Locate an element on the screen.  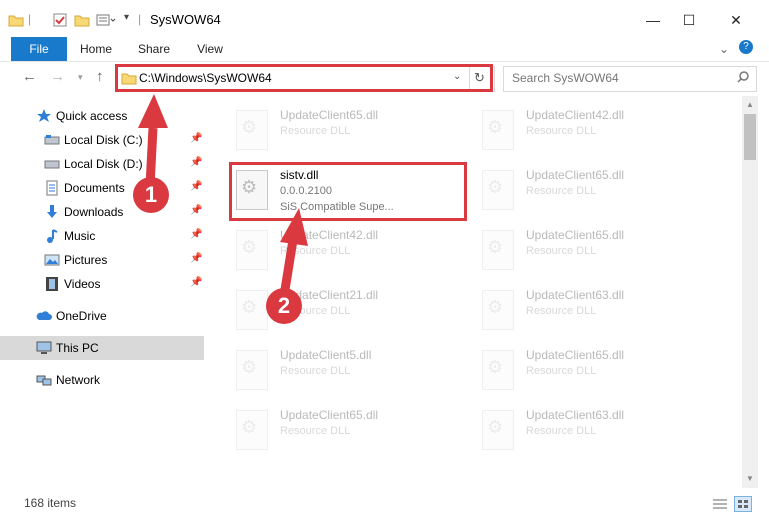
arrow-2-head is located at coordinates (294, 227).